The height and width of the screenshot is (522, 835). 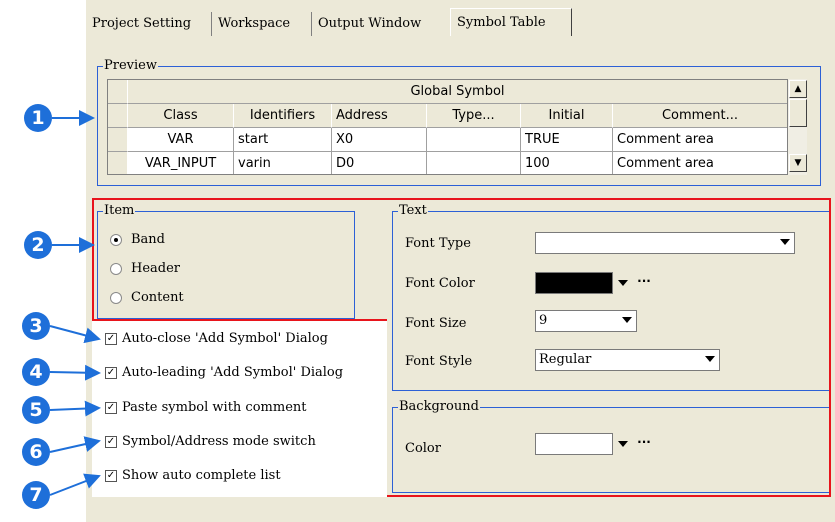 What do you see at coordinates (225, 338) in the screenshot?
I see `auto-close-label: Auto-close 'Add Symbol' Dialog` at bounding box center [225, 338].